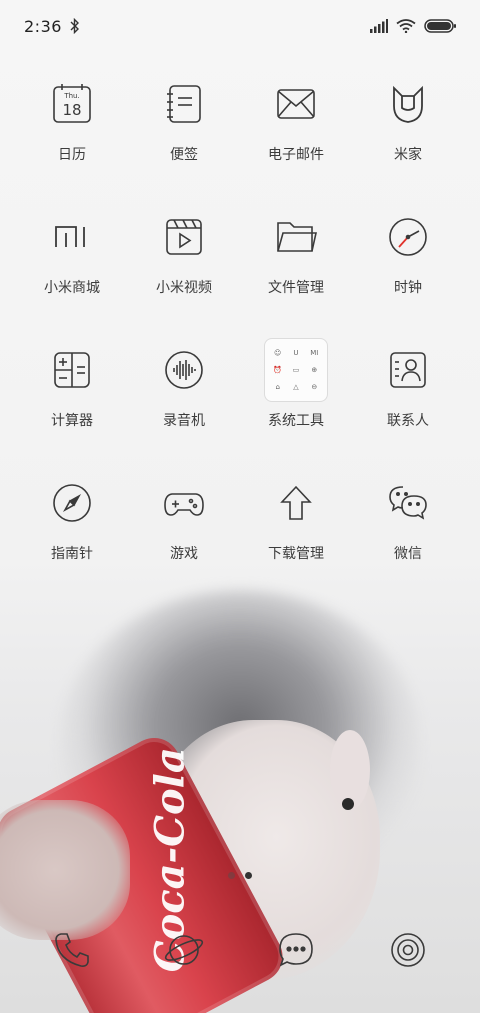 This screenshot has width=480, height=1013. I want to click on signal-icon, so click(379, 26).